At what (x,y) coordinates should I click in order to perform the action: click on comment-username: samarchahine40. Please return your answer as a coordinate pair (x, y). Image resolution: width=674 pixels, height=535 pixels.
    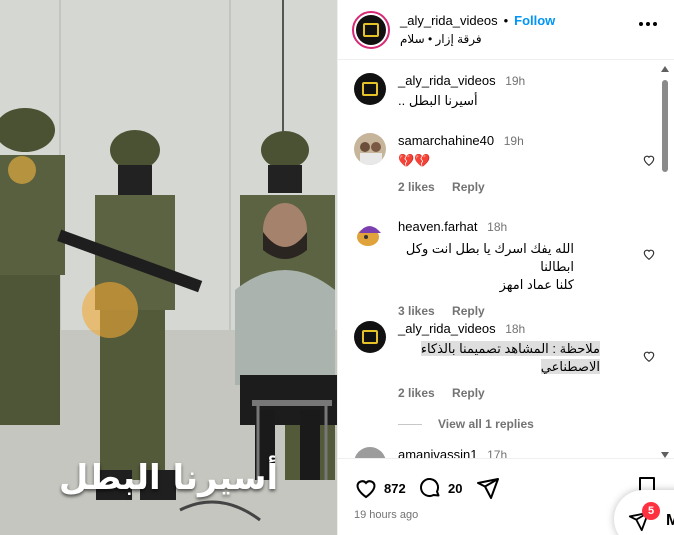
    Looking at the image, I should click on (446, 140).